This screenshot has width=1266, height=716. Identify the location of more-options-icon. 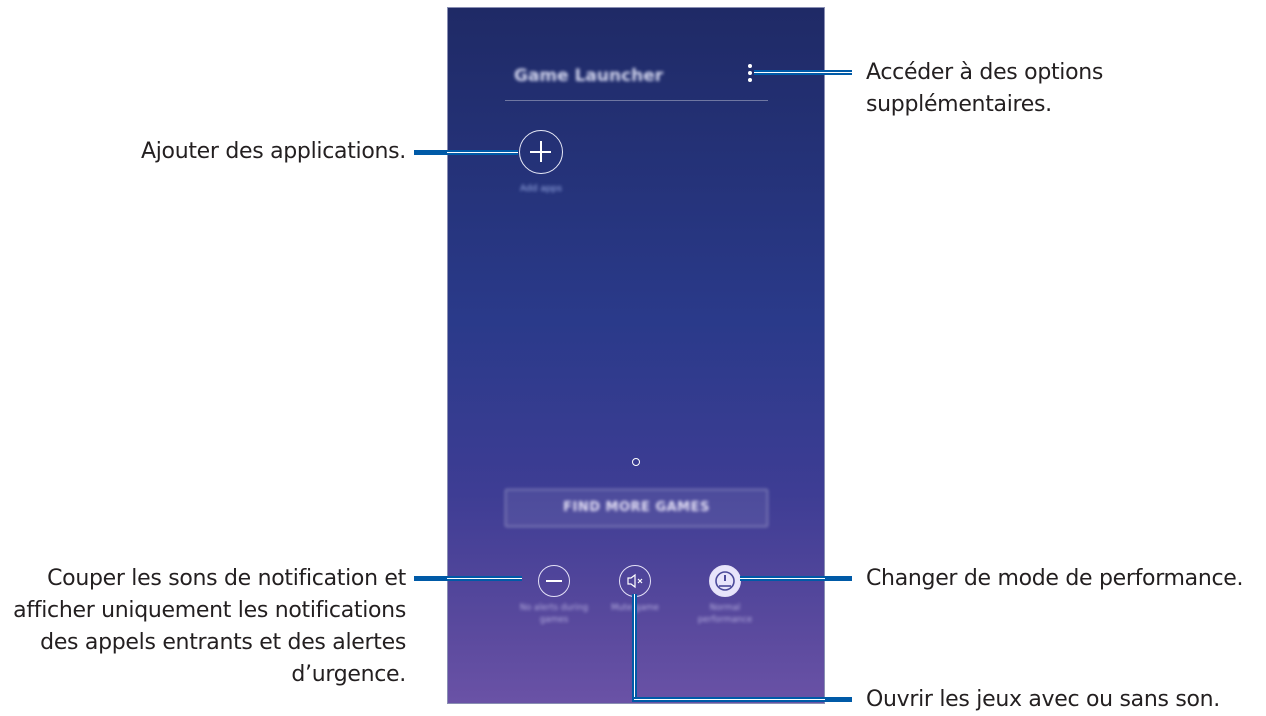
(750, 74).